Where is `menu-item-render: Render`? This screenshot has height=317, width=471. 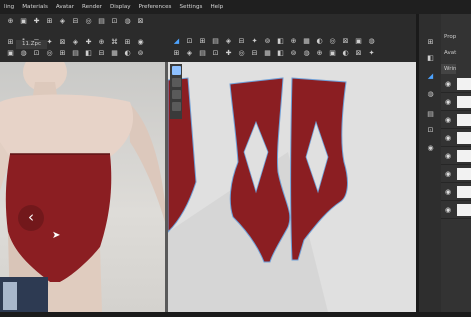
menu-item-render: Render is located at coordinates (92, 7).